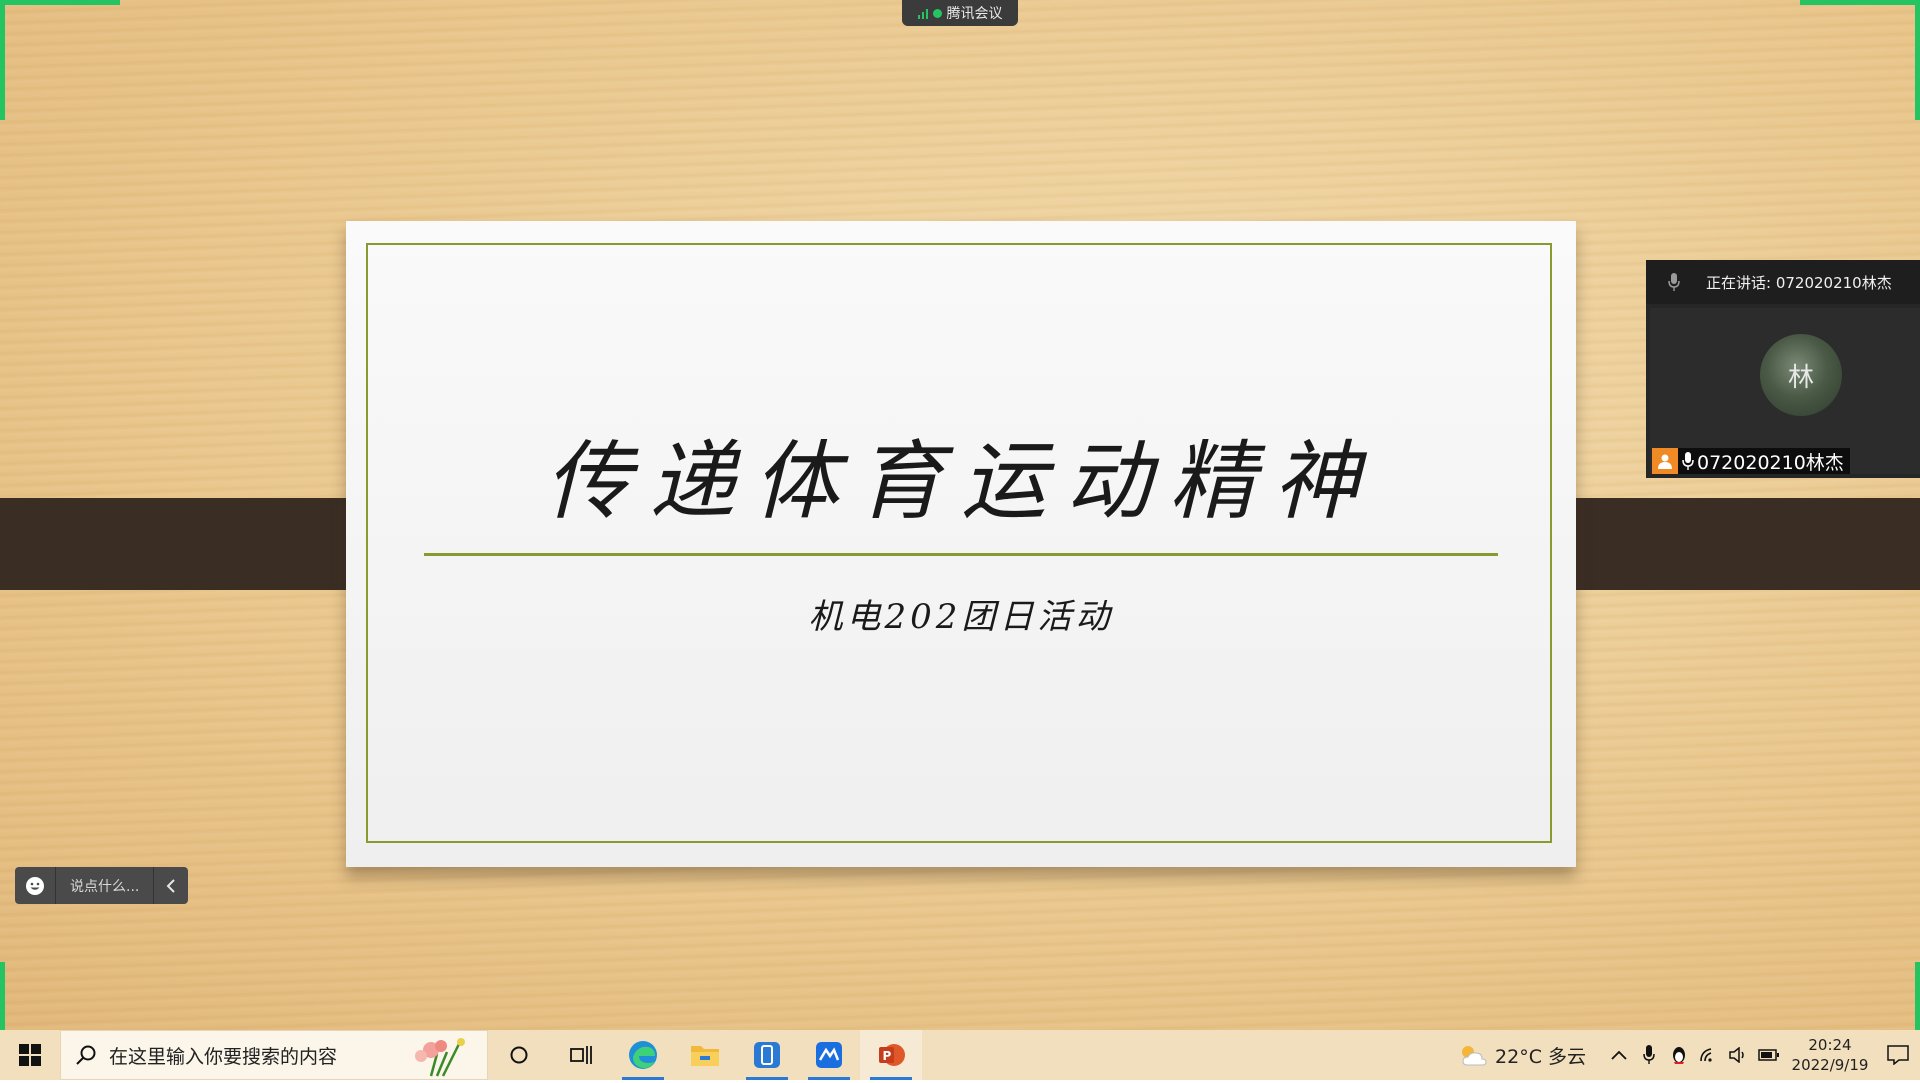 Image resolution: width=1920 pixels, height=1083 pixels. Describe the element at coordinates (1770, 462) in the screenshot. I see `speaker-name: 072020210林杰` at that location.